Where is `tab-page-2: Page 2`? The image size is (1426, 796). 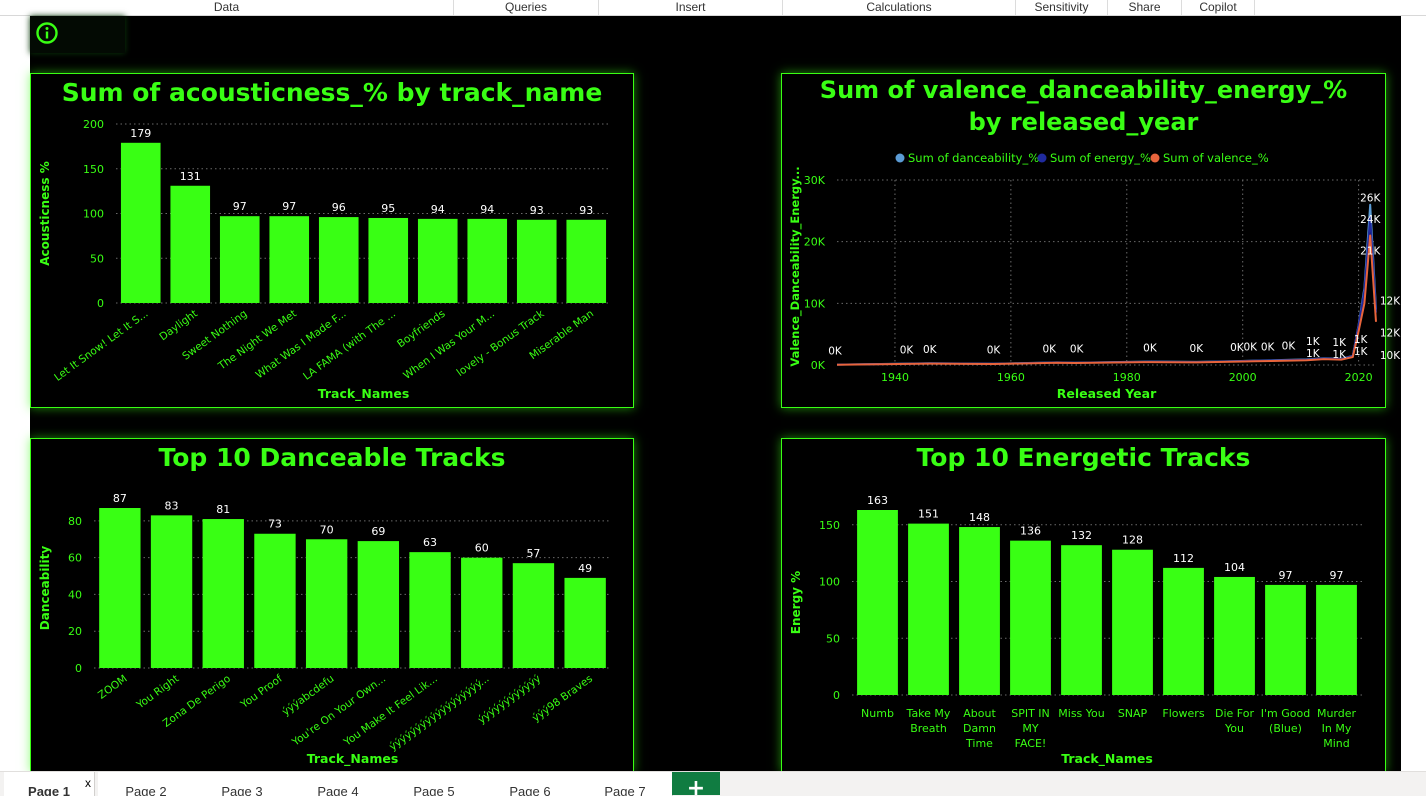
tab-page-2: Page 2 is located at coordinates (146, 784).